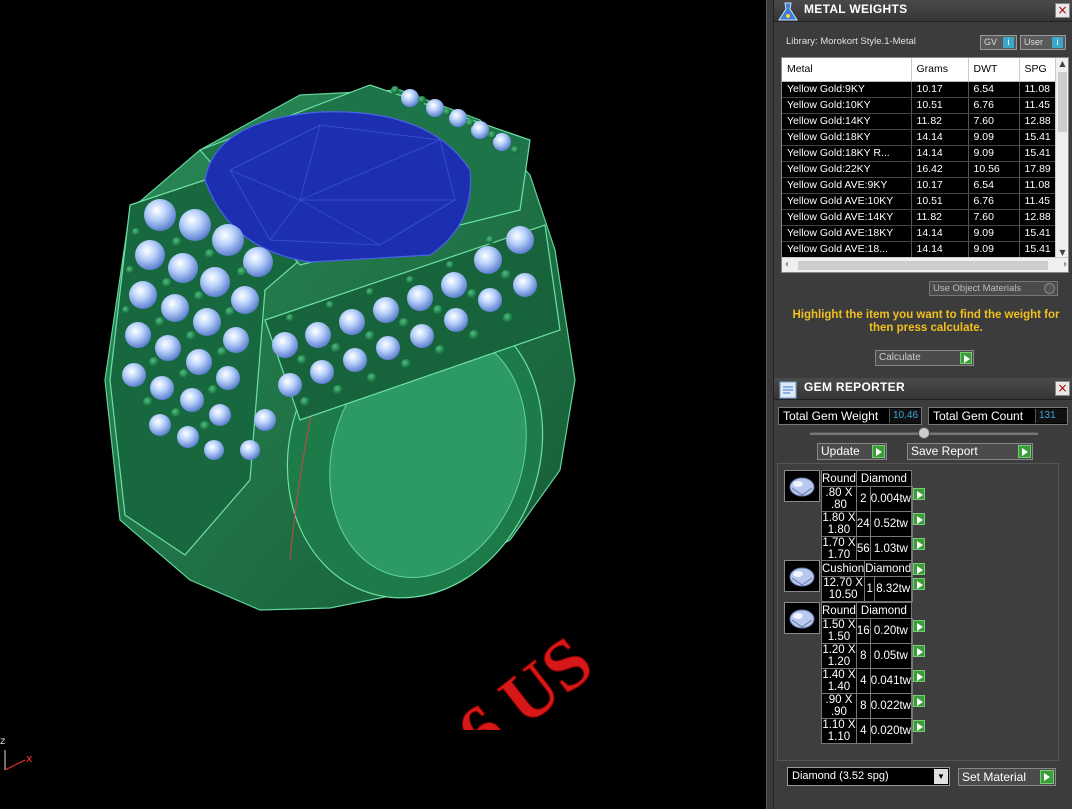 This screenshot has width=1072, height=809. What do you see at coordinates (873, 631) in the screenshot?
I see `gem-row: 1.50 X 1.50 16 0.20tw` at bounding box center [873, 631].